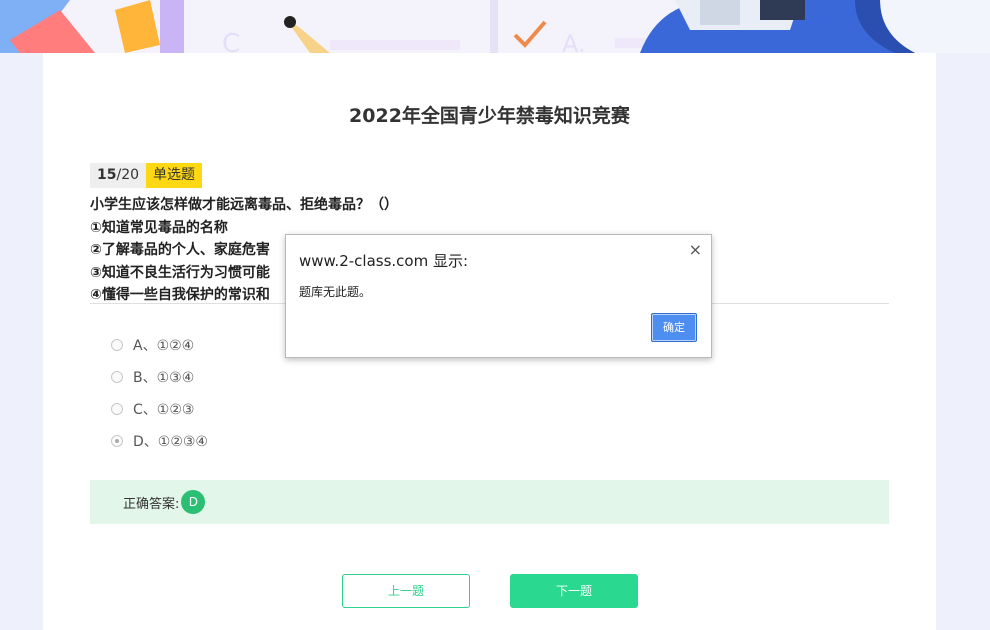  What do you see at coordinates (164, 378) in the screenshot?
I see `option-label: B、①③④` at bounding box center [164, 378].